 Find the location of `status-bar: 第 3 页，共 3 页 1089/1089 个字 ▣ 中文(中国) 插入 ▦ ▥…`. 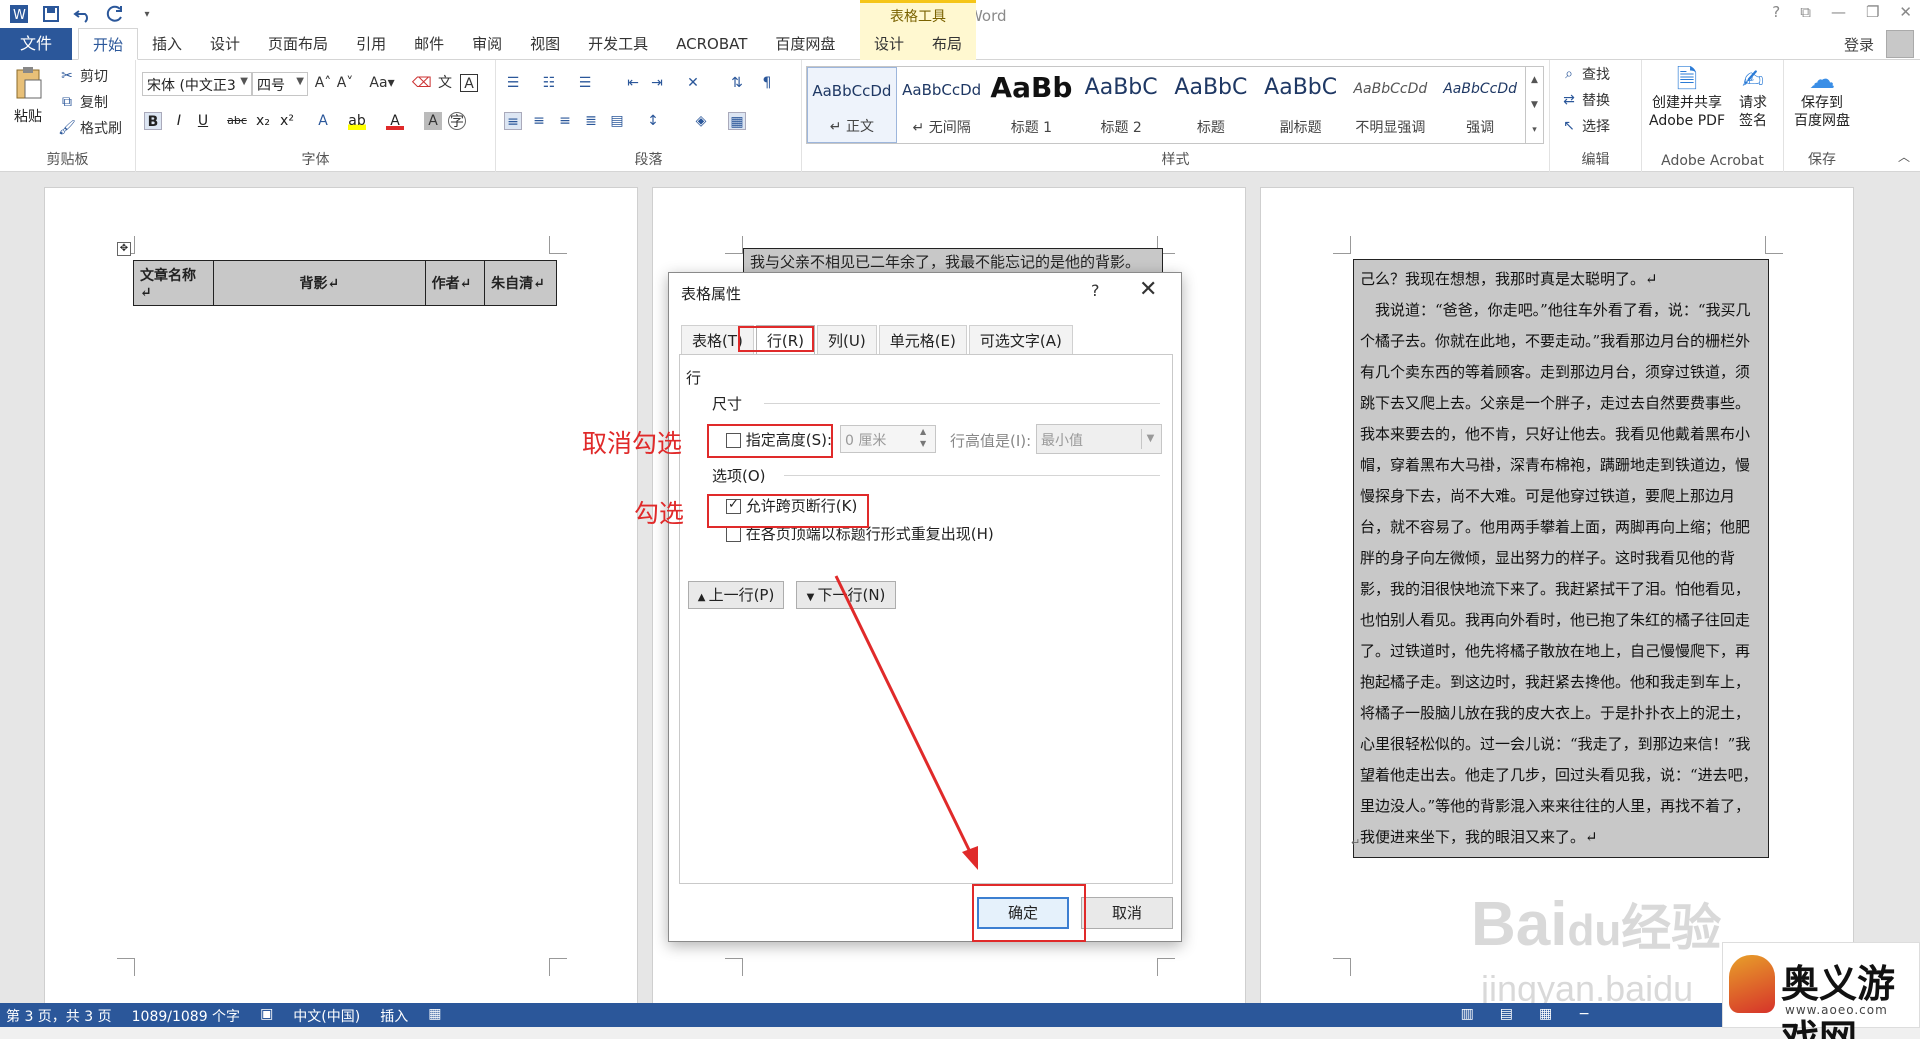

status-bar: 第 3 页，共 3 页 1089/1089 个字 ▣ 中文(中国) 插入 ▦ ▥… is located at coordinates (960, 1015).